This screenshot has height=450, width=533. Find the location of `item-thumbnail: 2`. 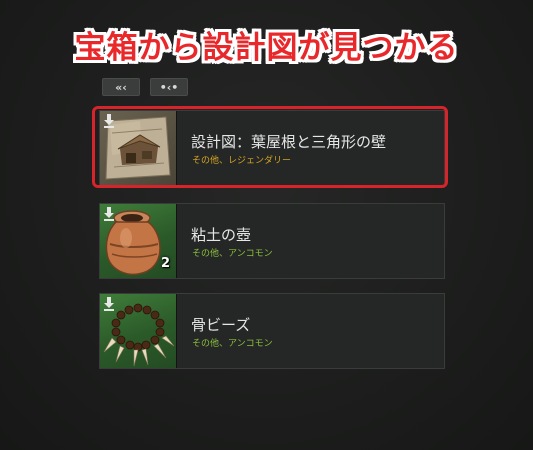

item-thumbnail: 2 is located at coordinates (138, 241).